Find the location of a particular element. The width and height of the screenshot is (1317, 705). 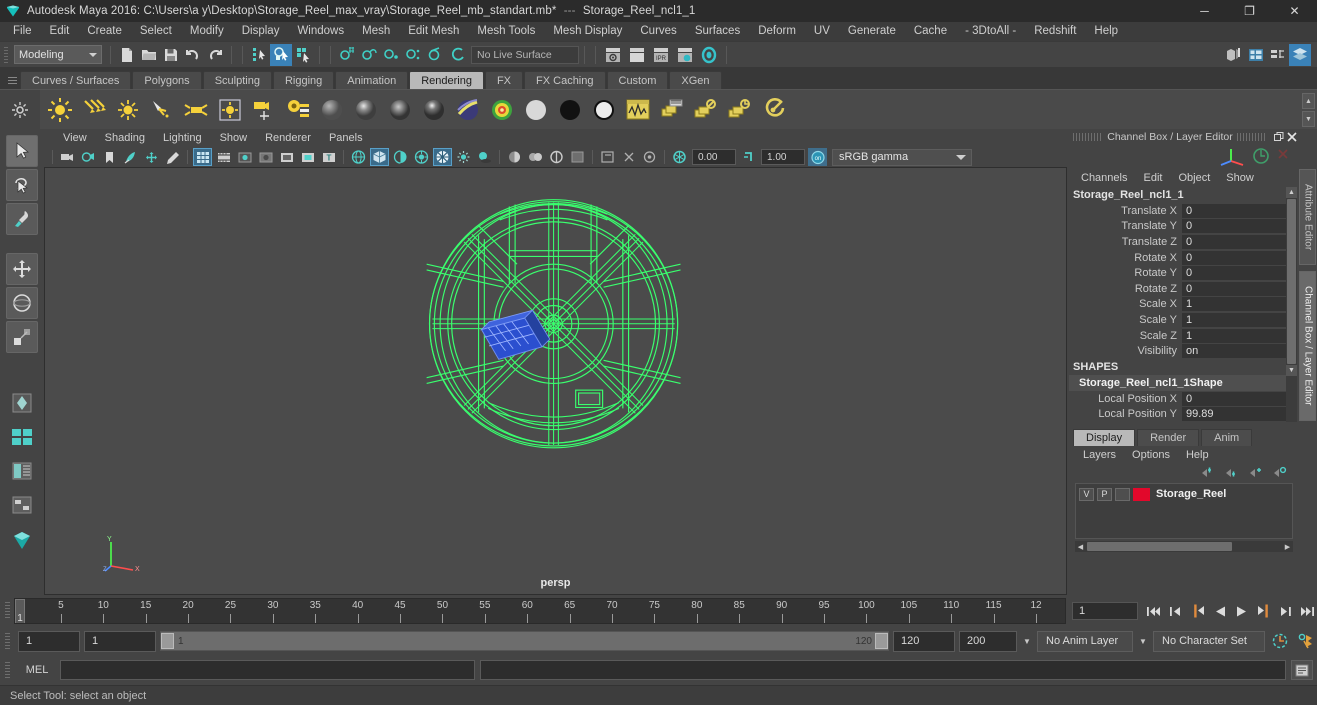

show-hide-tool-settings-icon is located at coordinates (1278, 55).